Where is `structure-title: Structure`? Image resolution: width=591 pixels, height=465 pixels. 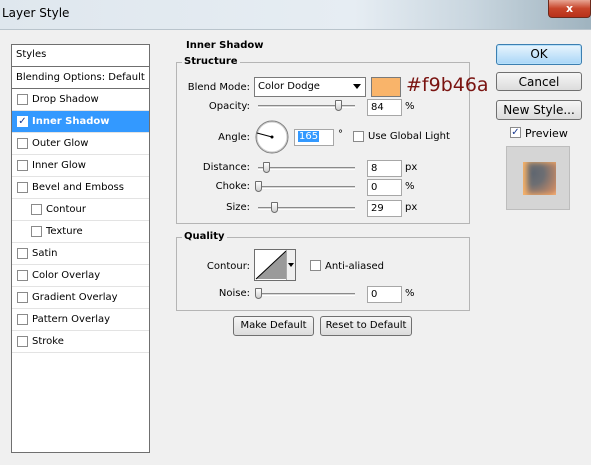 structure-title: Structure is located at coordinates (211, 61).